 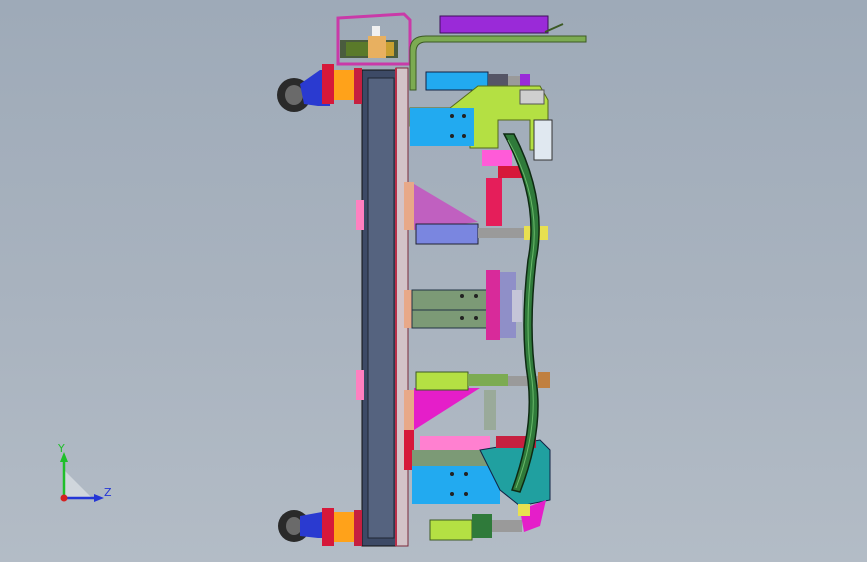 I want to click on y-axis-label: Y, so click(x=61, y=448).